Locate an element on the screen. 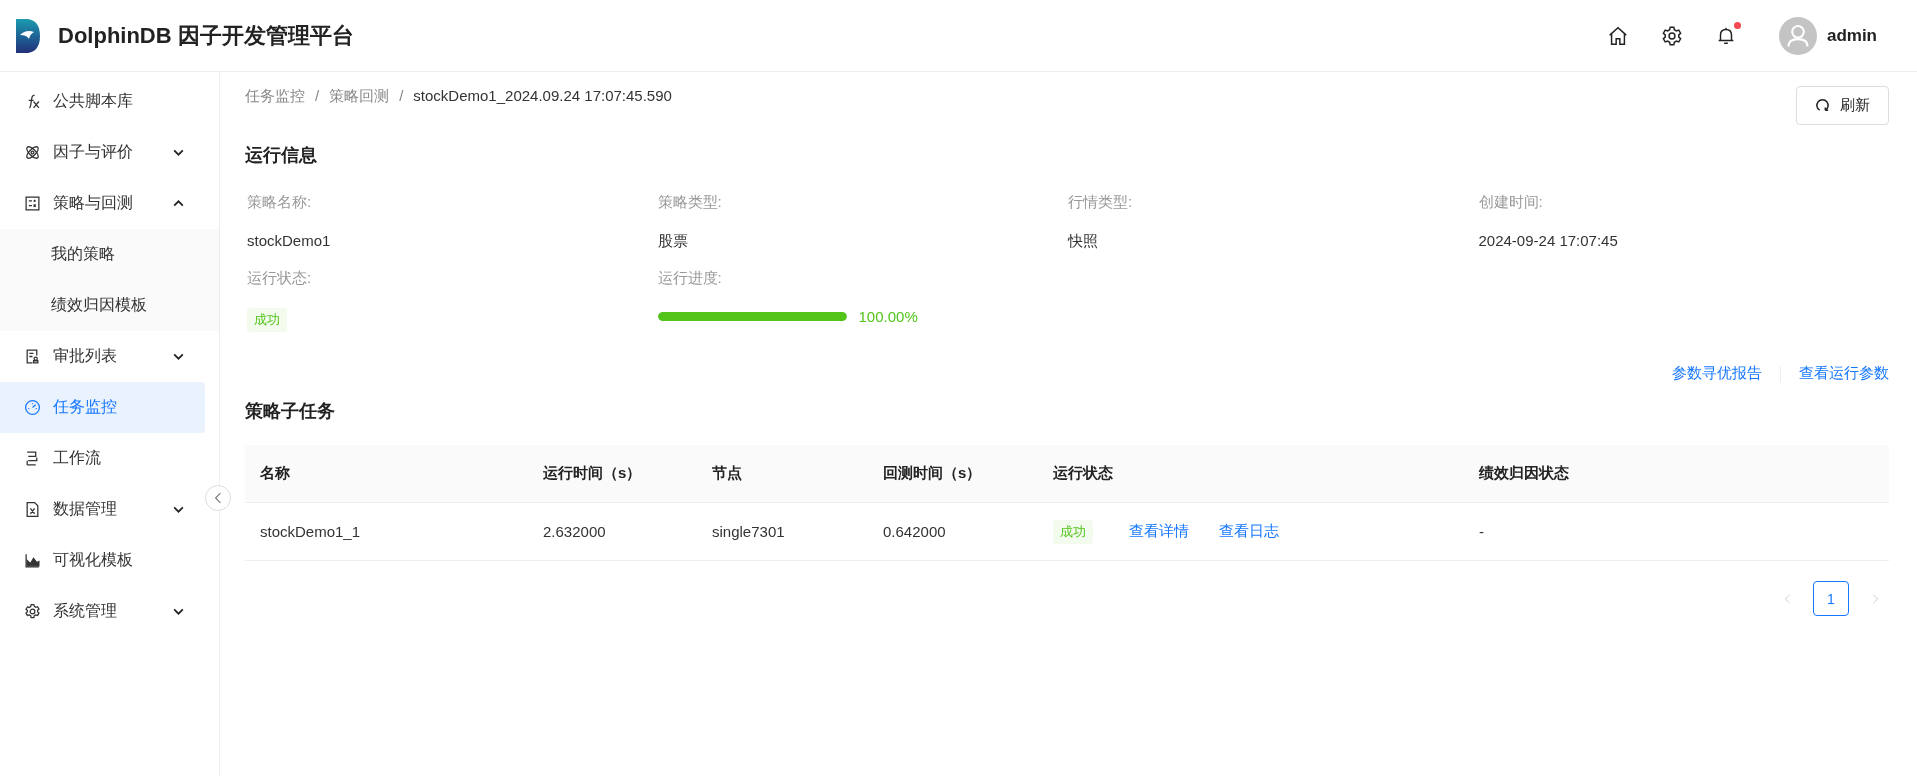 Image resolution: width=1917 pixels, height=776 pixels. gauge-icon is located at coordinates (32, 407).